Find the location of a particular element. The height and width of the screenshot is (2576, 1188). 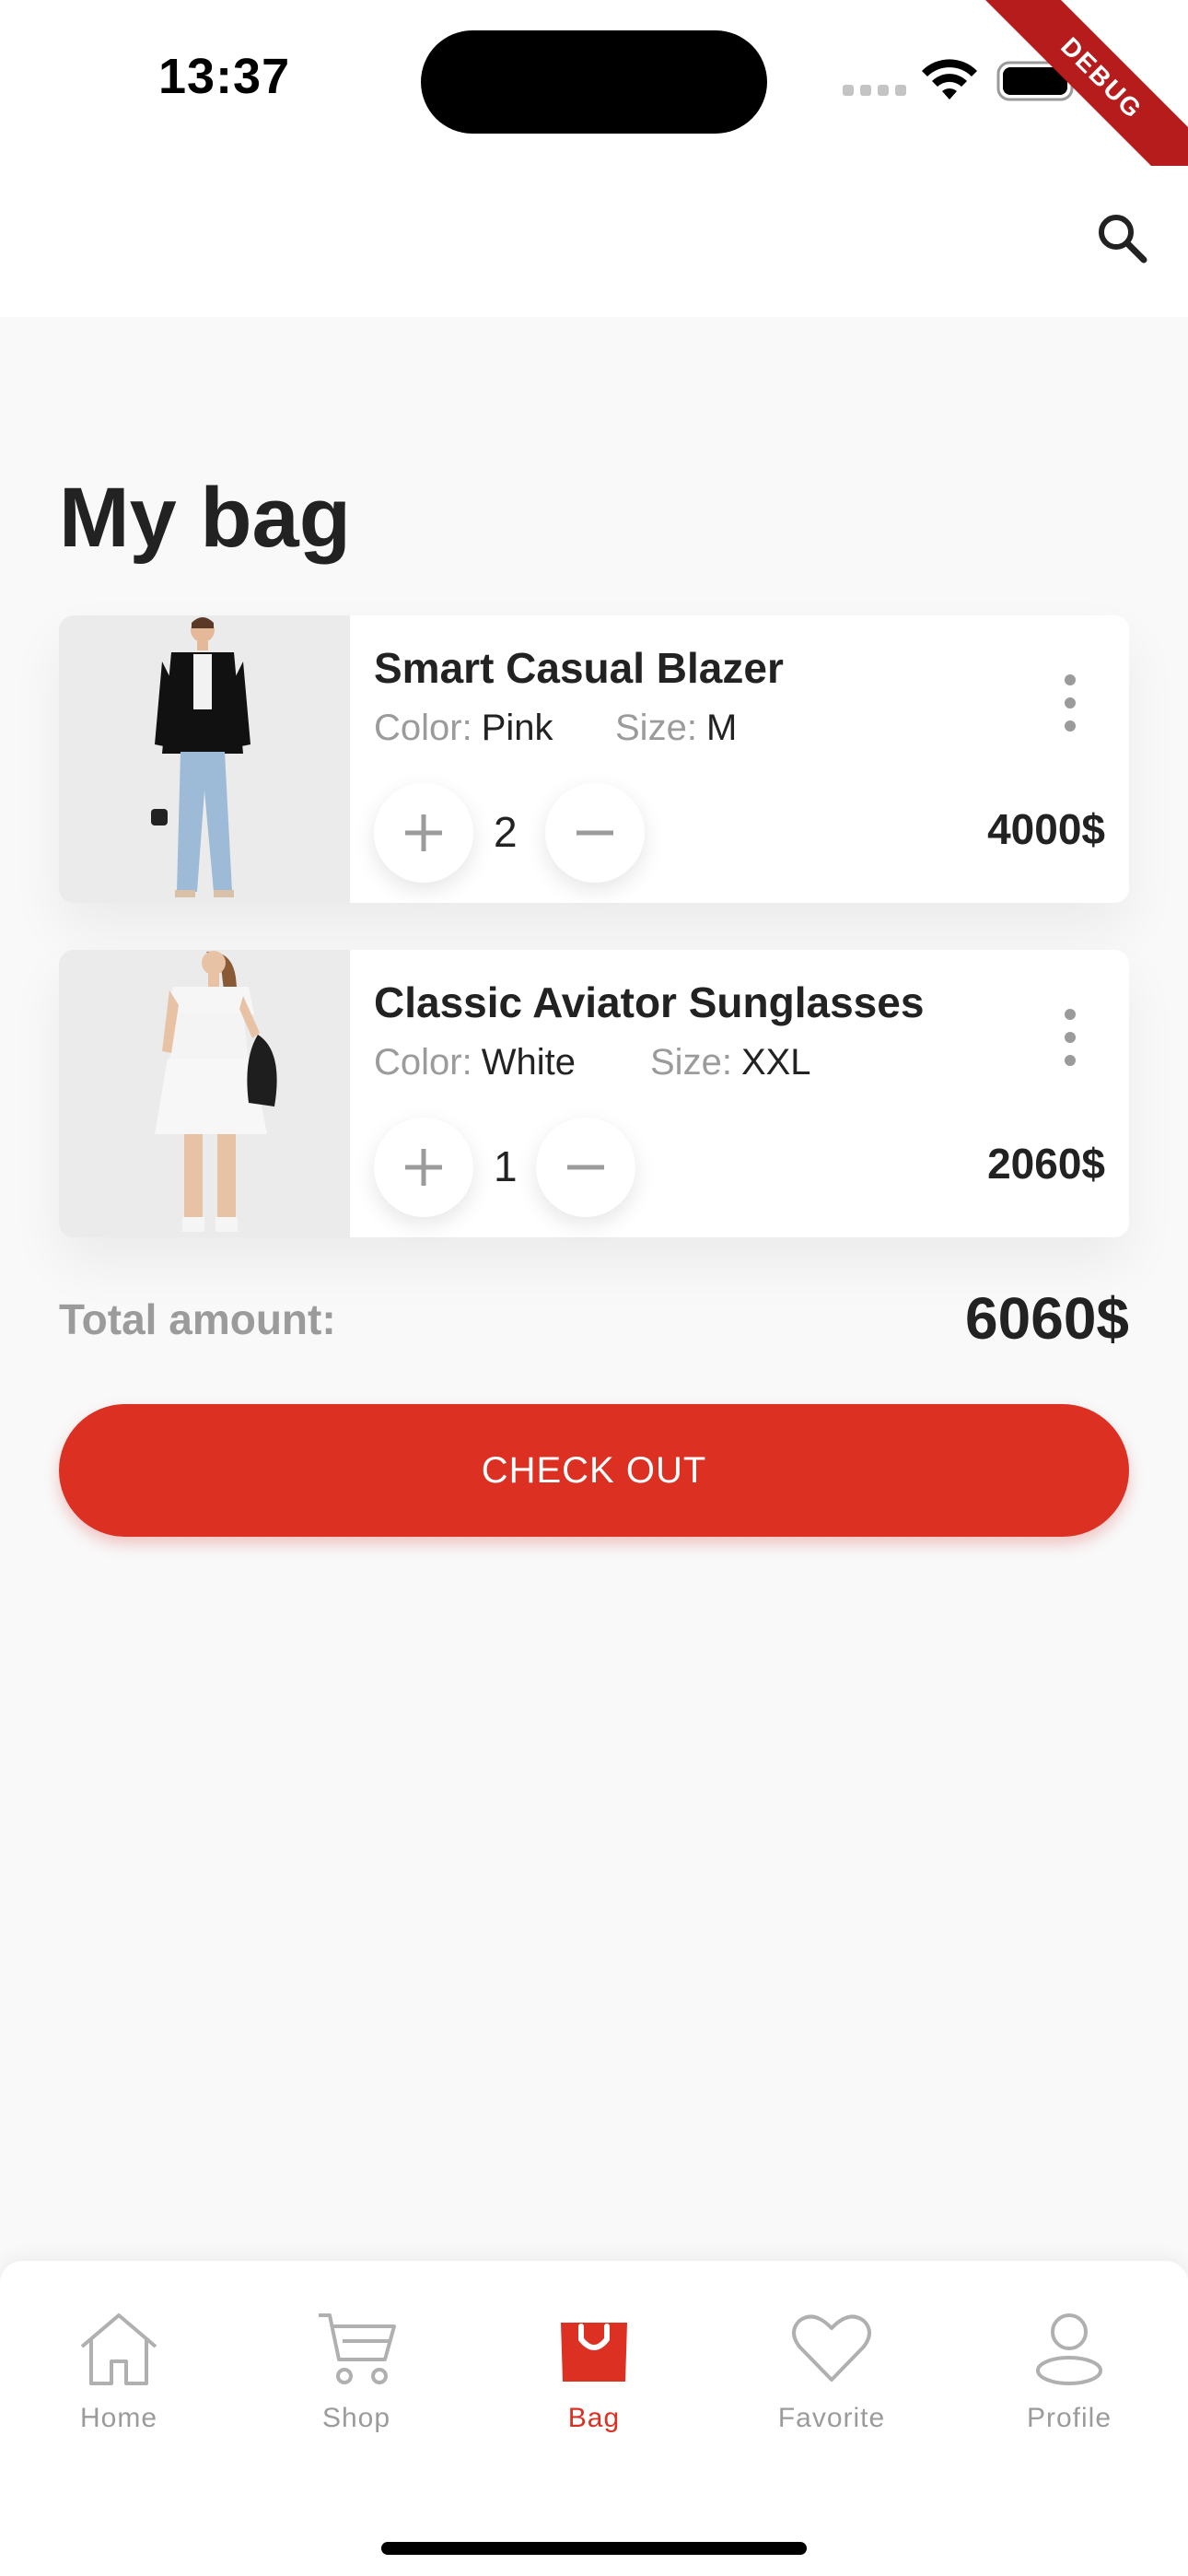

dynamic-island is located at coordinates (594, 82).